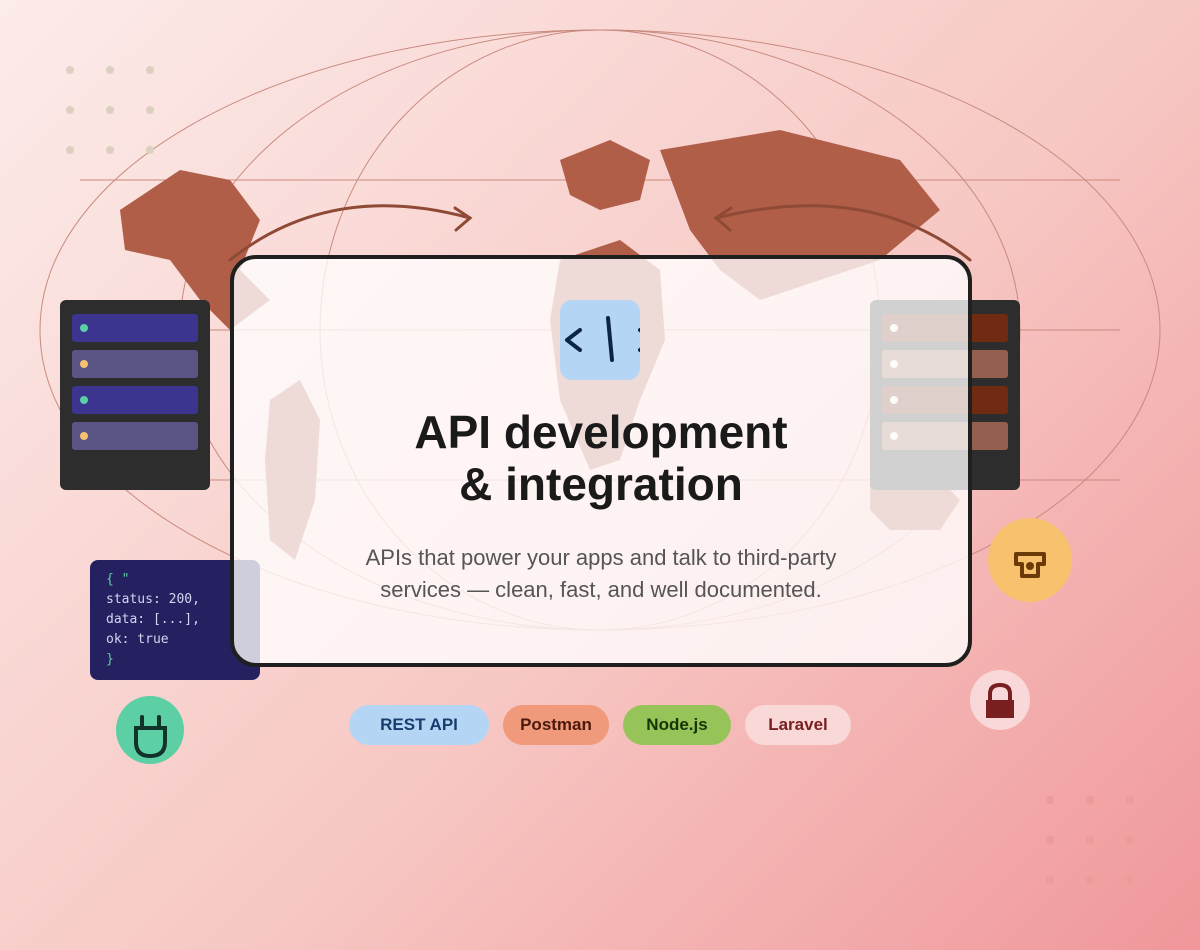 This screenshot has width=1200, height=950. Describe the element at coordinates (600, 340) in the screenshot. I see `code-icon` at that location.